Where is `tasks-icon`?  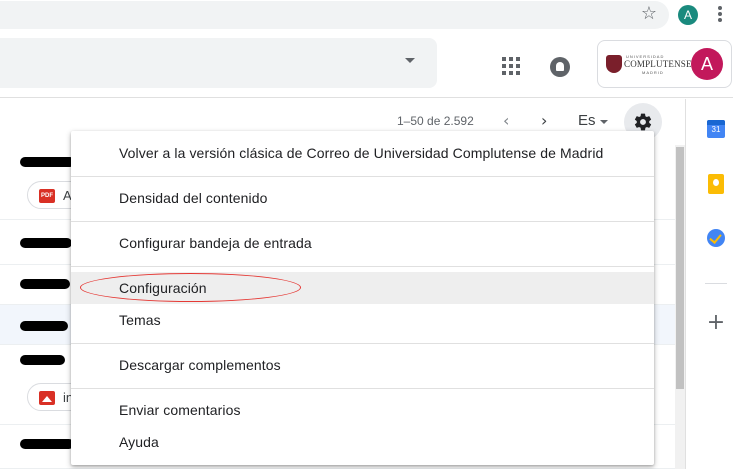
tasks-icon is located at coordinates (716, 238).